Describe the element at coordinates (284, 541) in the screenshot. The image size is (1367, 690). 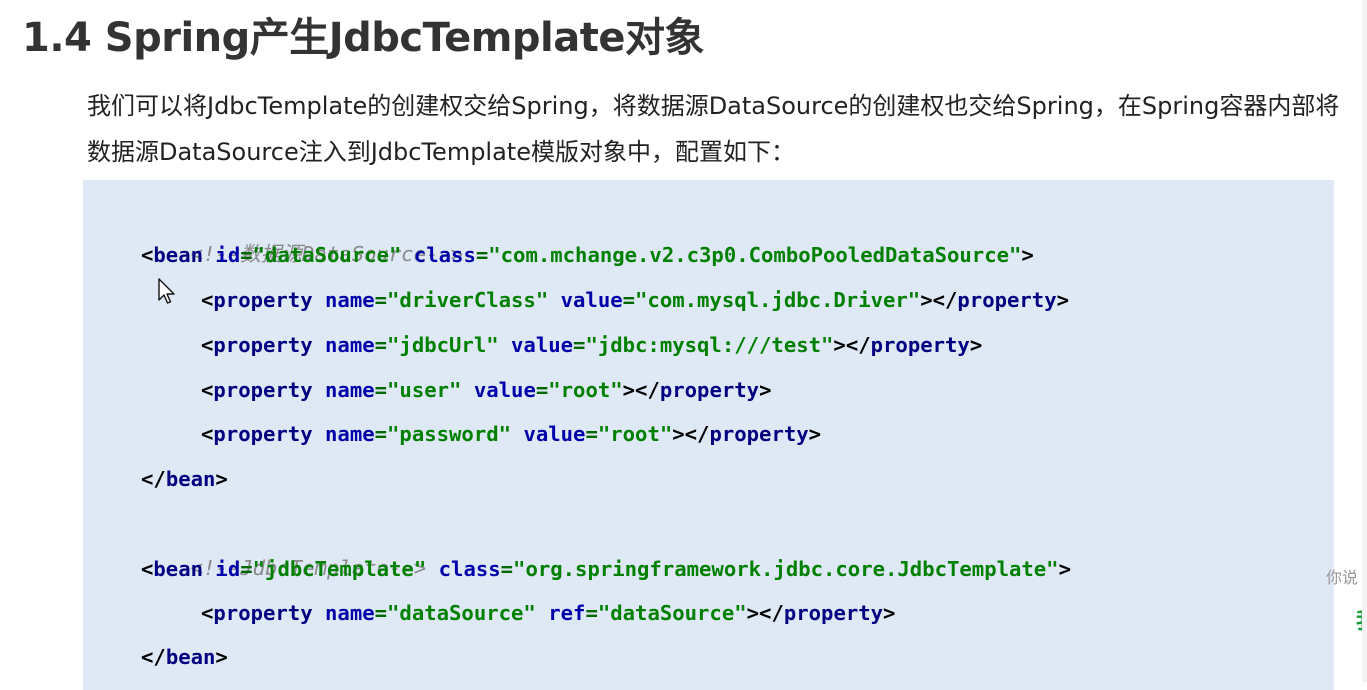
I see `code-comment-jdbctemplate: <!--JdbcTemplate-->` at that location.